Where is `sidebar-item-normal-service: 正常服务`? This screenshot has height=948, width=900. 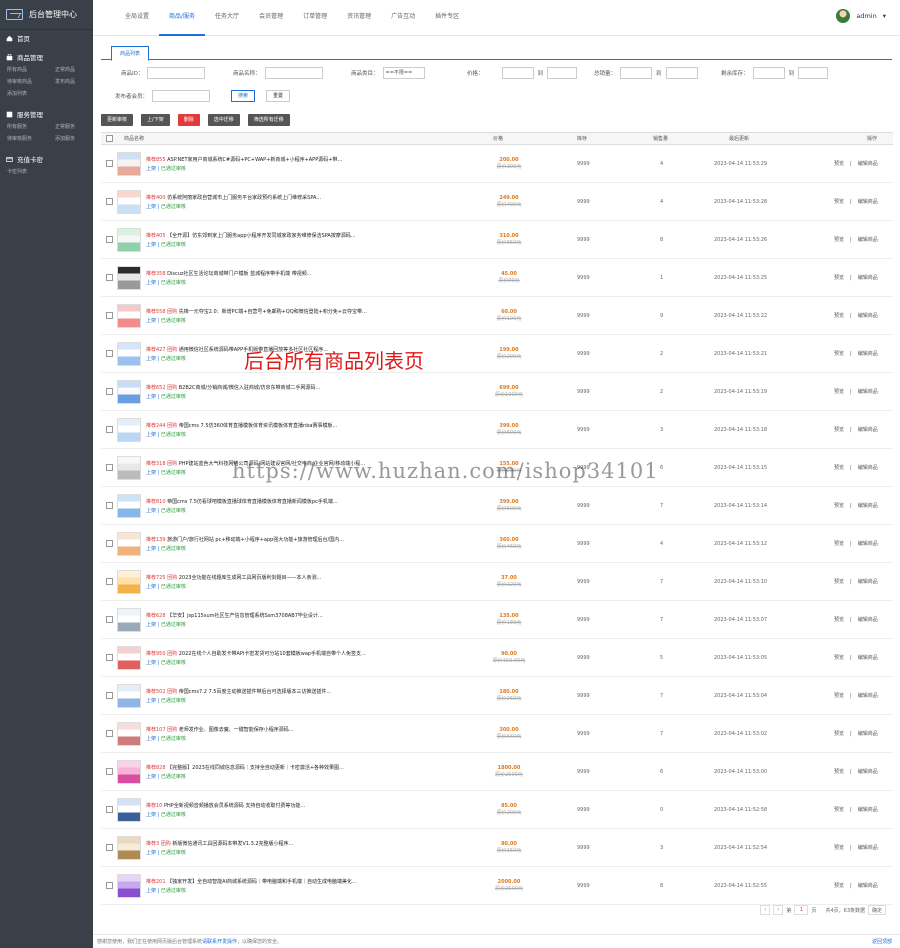 sidebar-item-normal-service: 正常服务 is located at coordinates (75, 126).